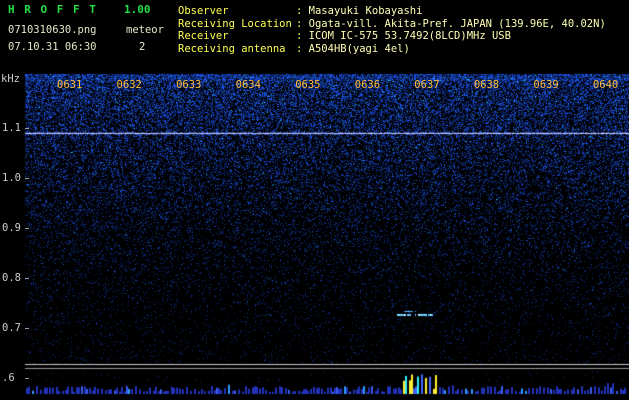 The width and height of the screenshot is (629, 400). Describe the element at coordinates (365, 11) in the screenshot. I see `info-value: Masayuki Kobayashi` at that location.